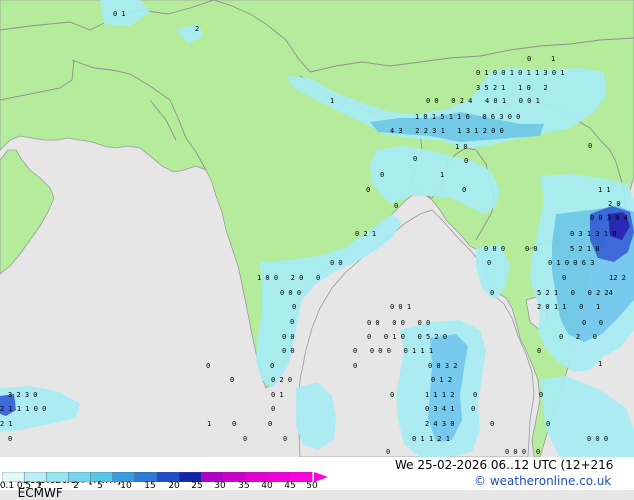 The width and height of the screenshot is (634, 500). Describe the element at coordinates (165, 477) in the screenshot. I see `color-scale` at that location.